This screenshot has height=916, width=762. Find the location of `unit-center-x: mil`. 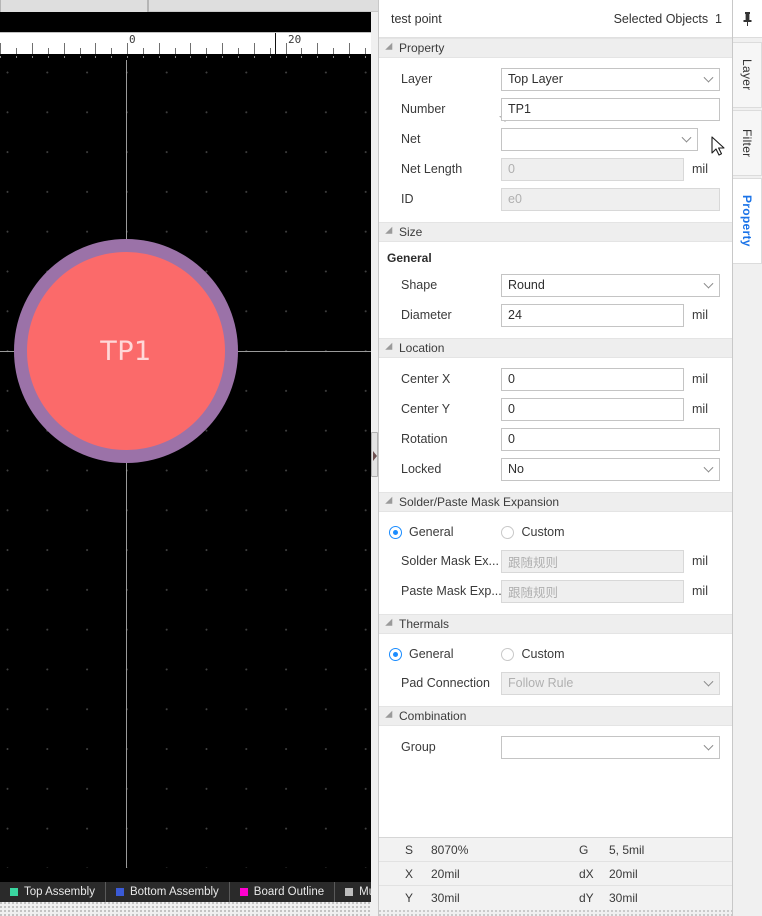

unit-center-x: mil is located at coordinates (700, 379).